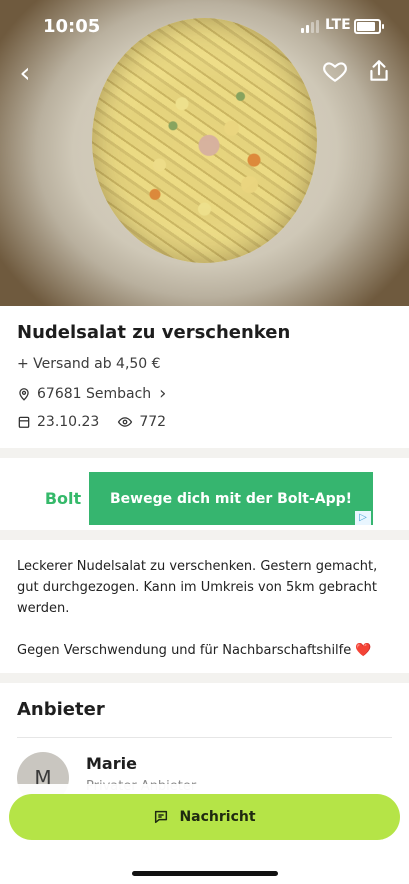 The width and height of the screenshot is (409, 884). I want to click on calendar-icon, so click(24, 422).